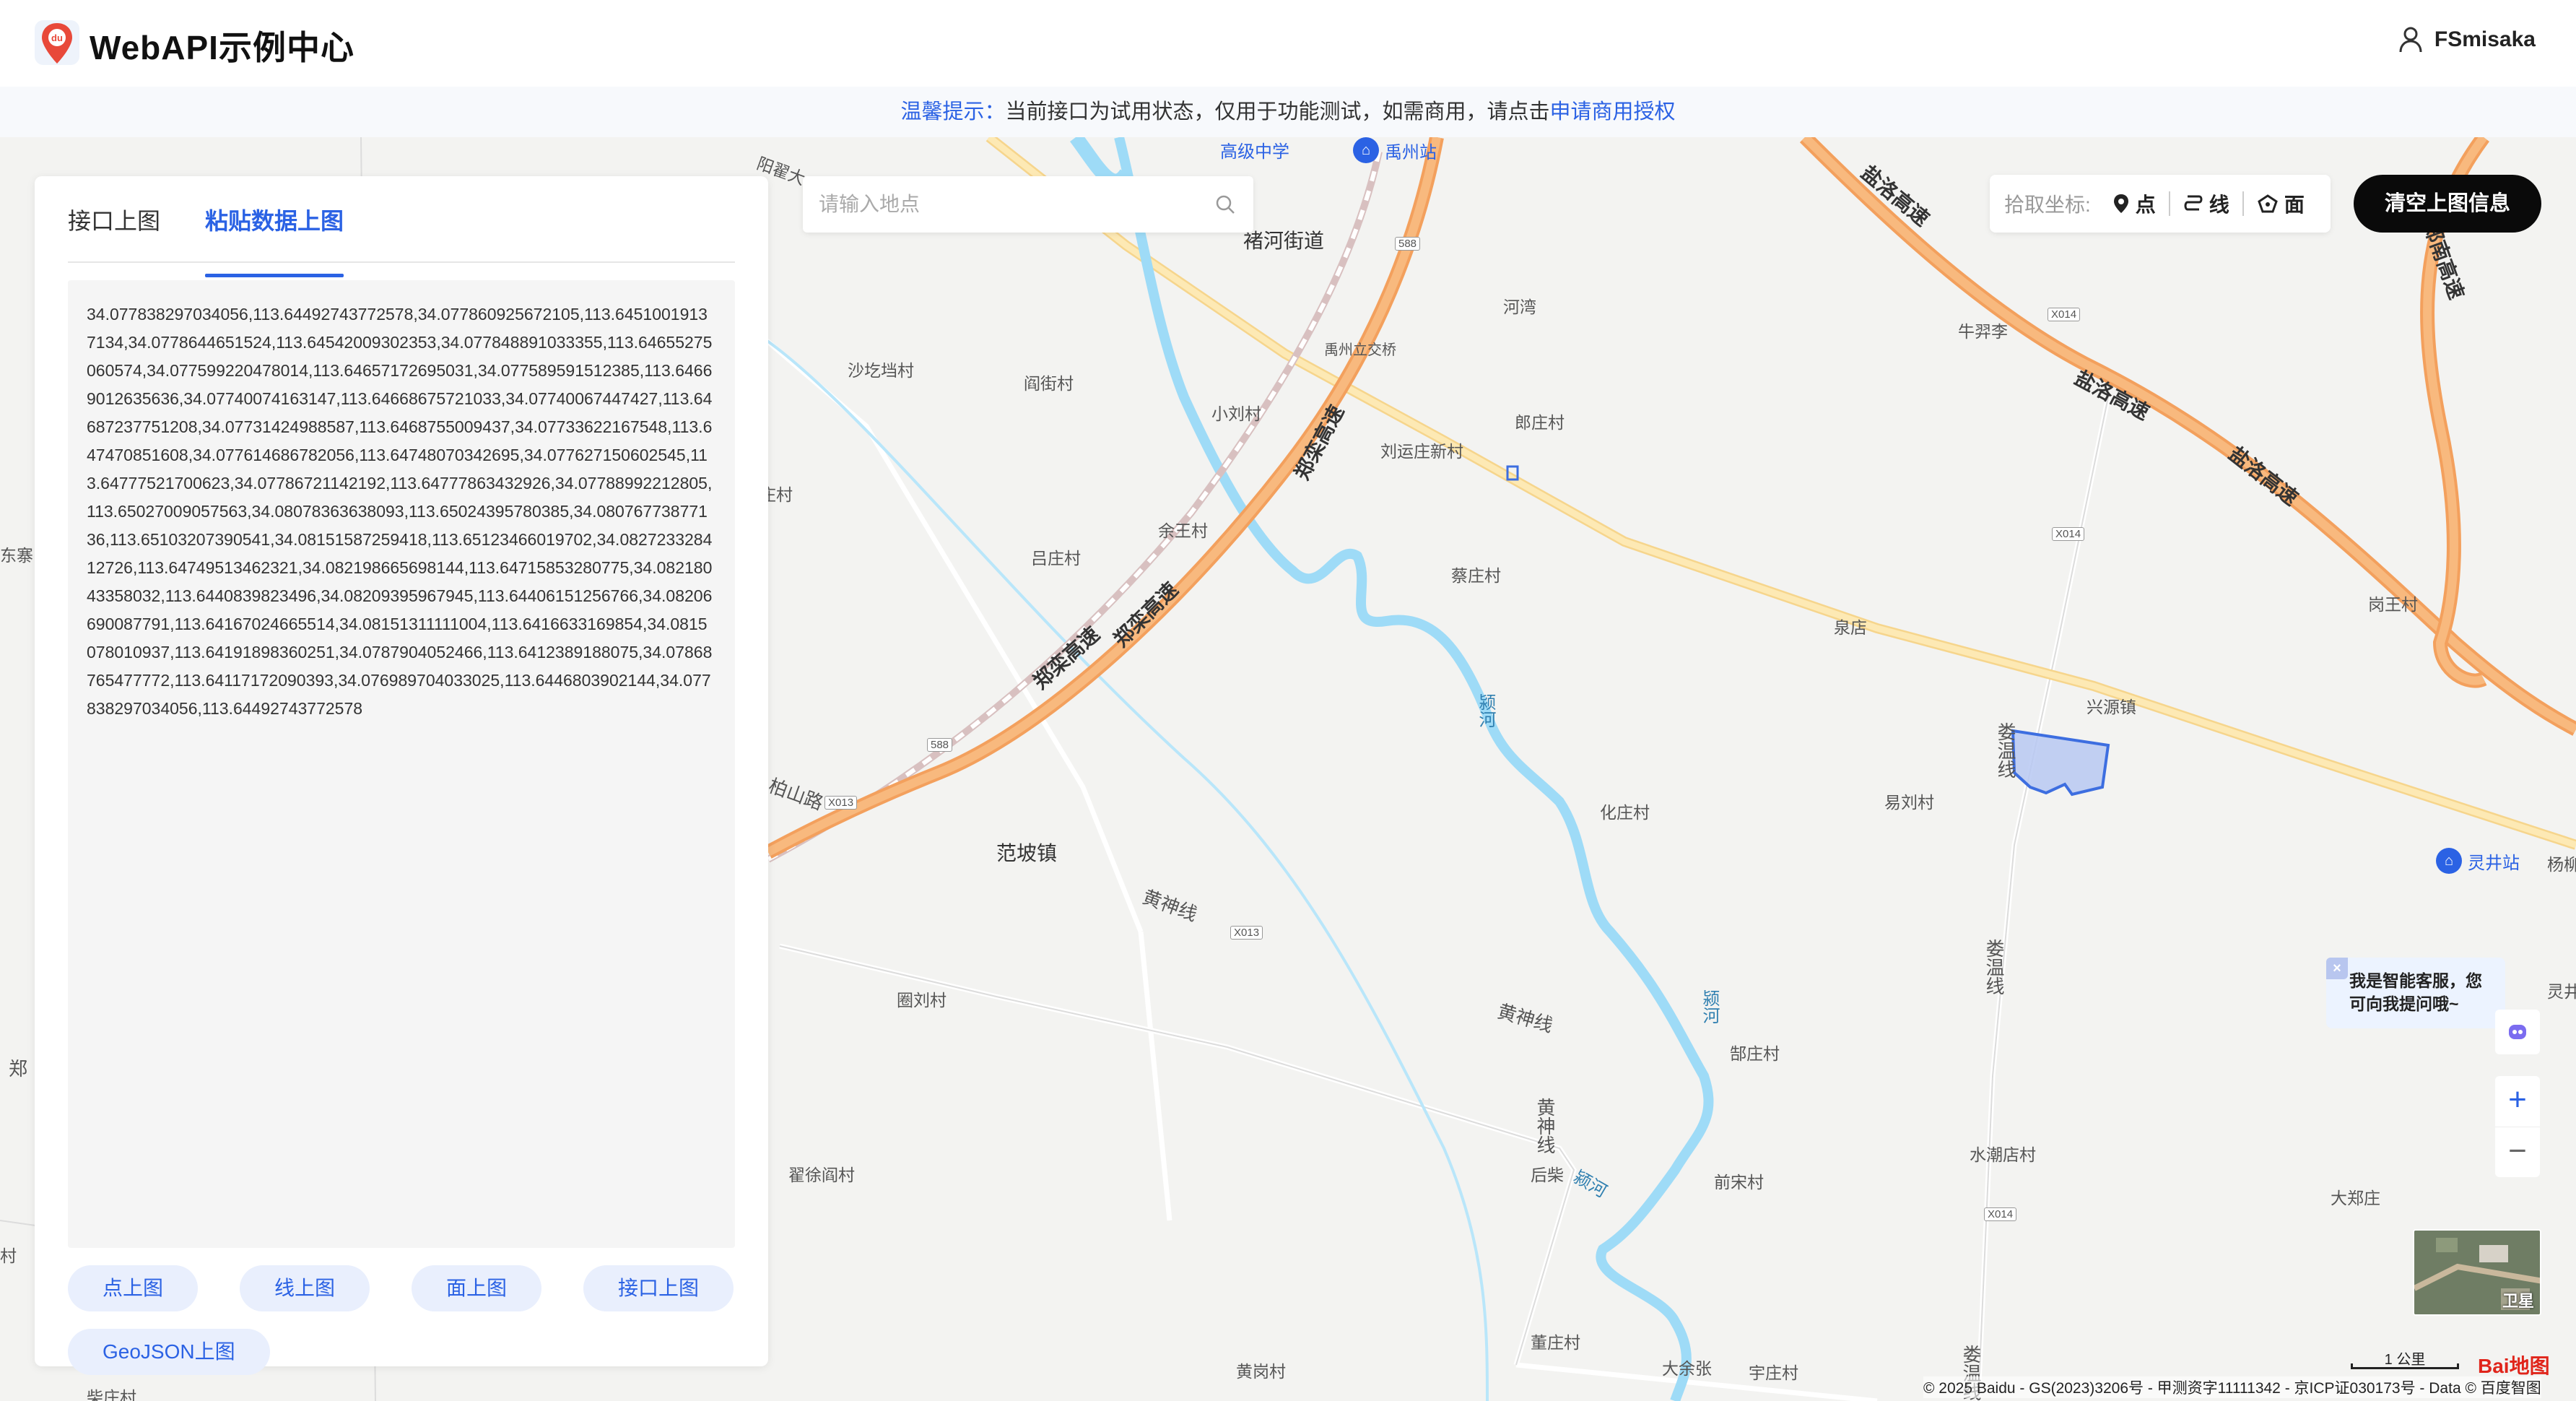 The image size is (2576, 1401). What do you see at coordinates (274, 235) in the screenshot?
I see `tab-paste-data-upload: 粘贴数据上图` at bounding box center [274, 235].